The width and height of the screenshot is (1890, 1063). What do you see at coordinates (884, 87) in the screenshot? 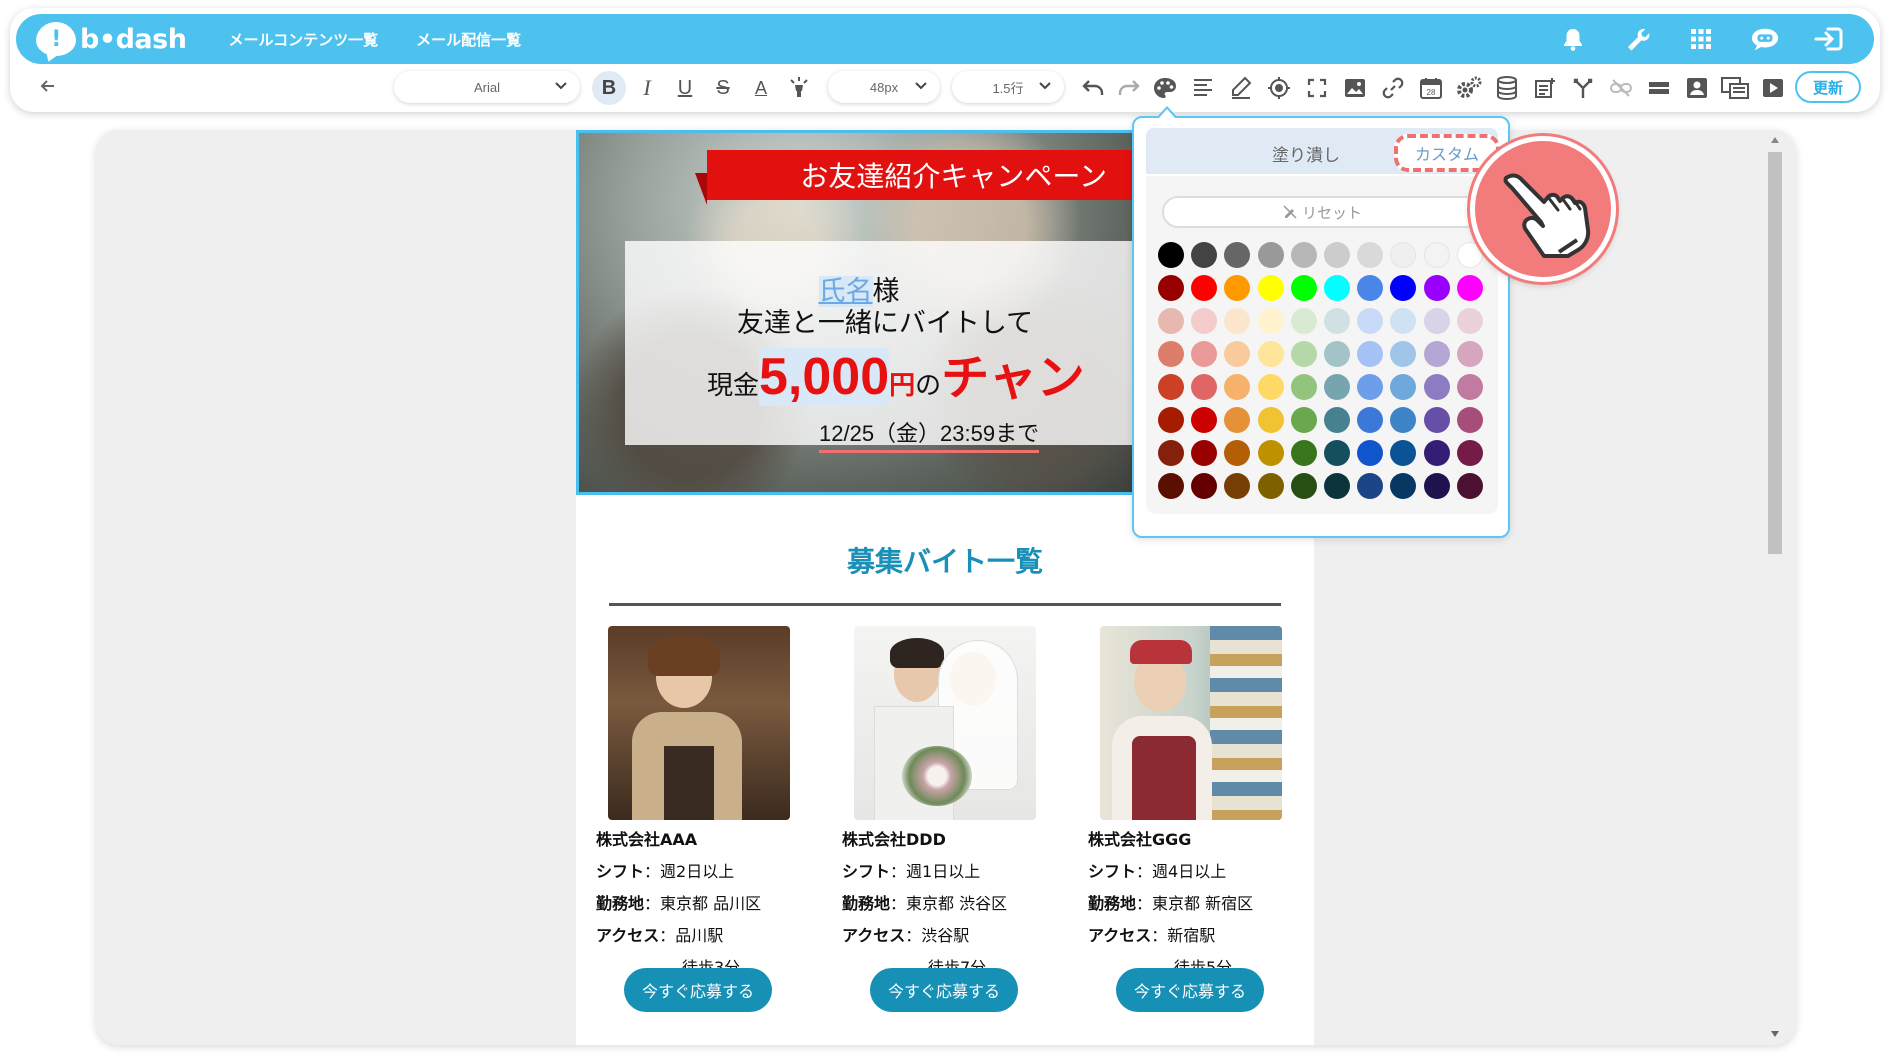
I see `font-size-select: 48px` at bounding box center [884, 87].